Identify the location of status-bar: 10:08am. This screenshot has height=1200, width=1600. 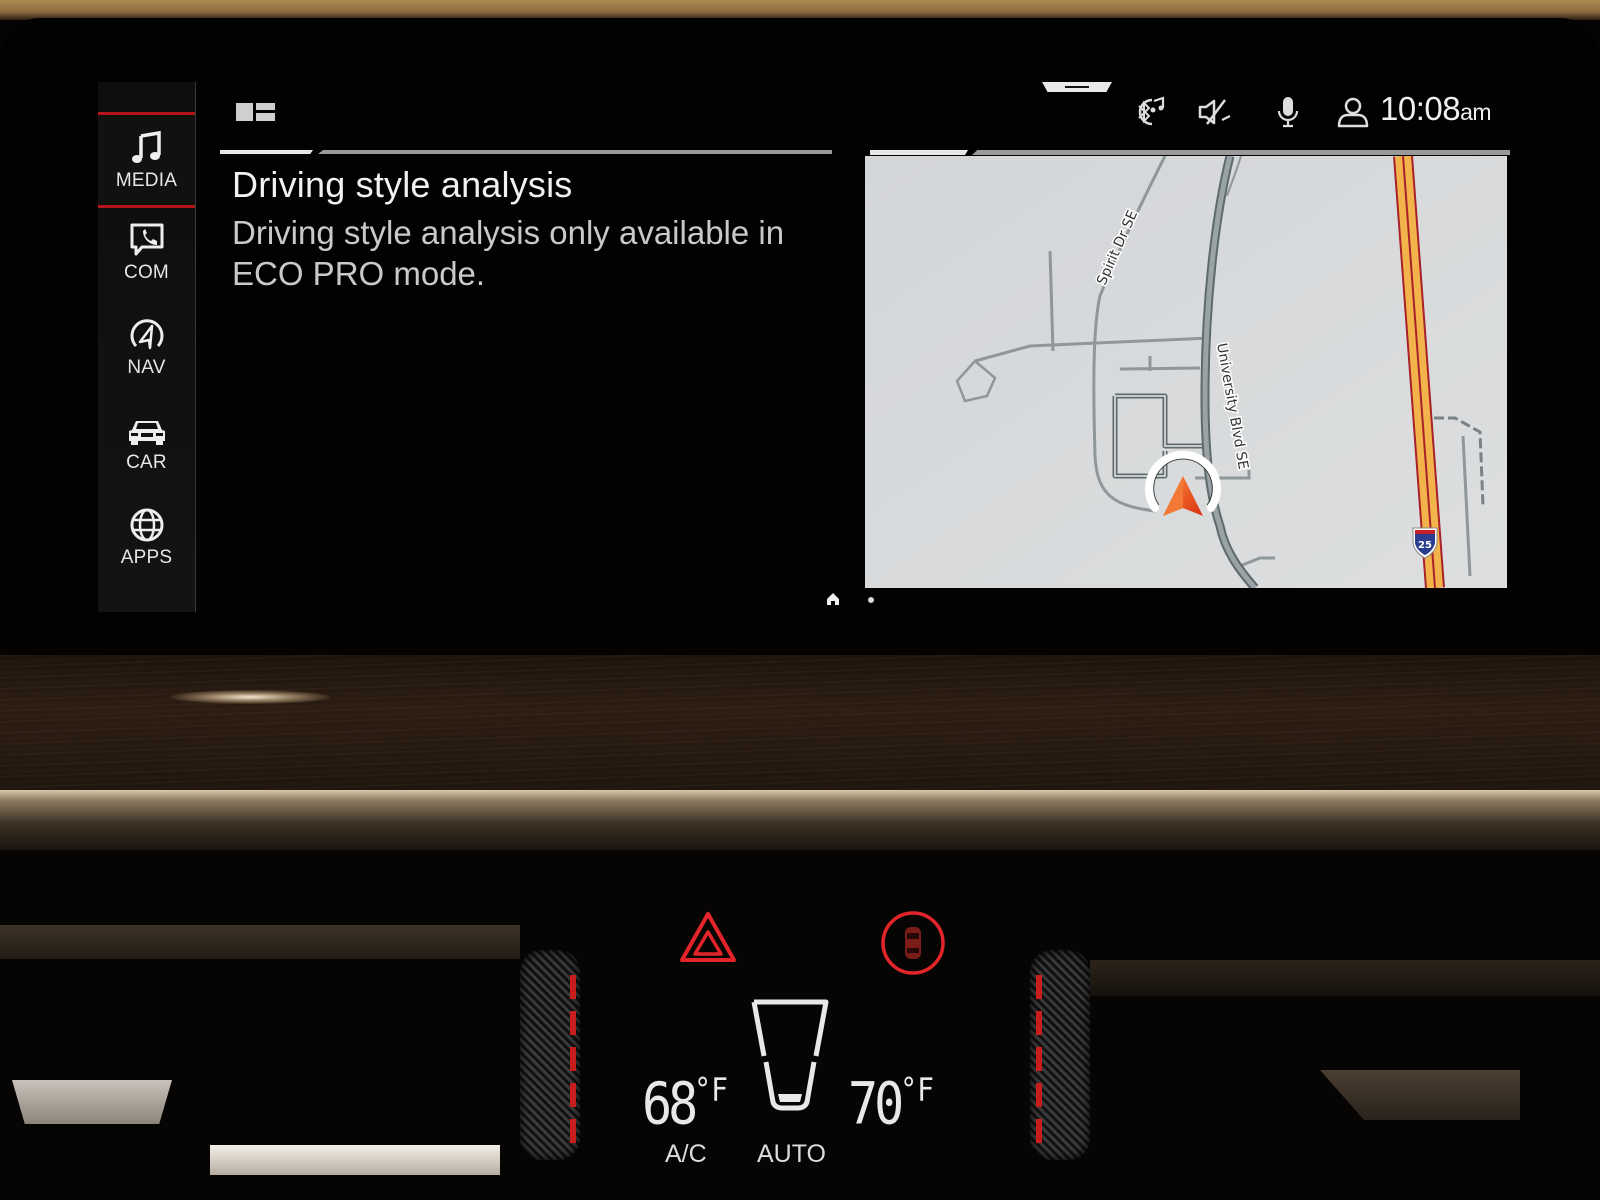
(810, 110).